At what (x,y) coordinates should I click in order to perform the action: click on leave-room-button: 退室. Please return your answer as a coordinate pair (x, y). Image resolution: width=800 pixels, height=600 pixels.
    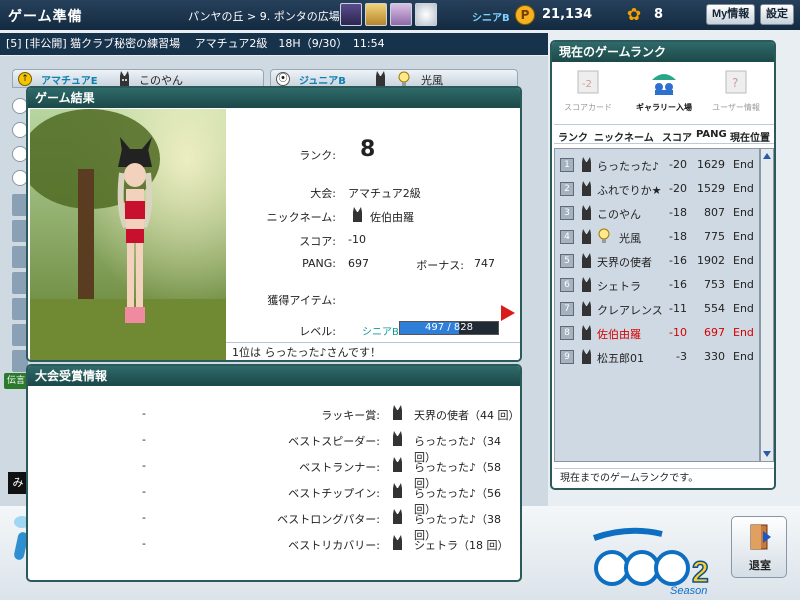
    Looking at the image, I should click on (759, 547).